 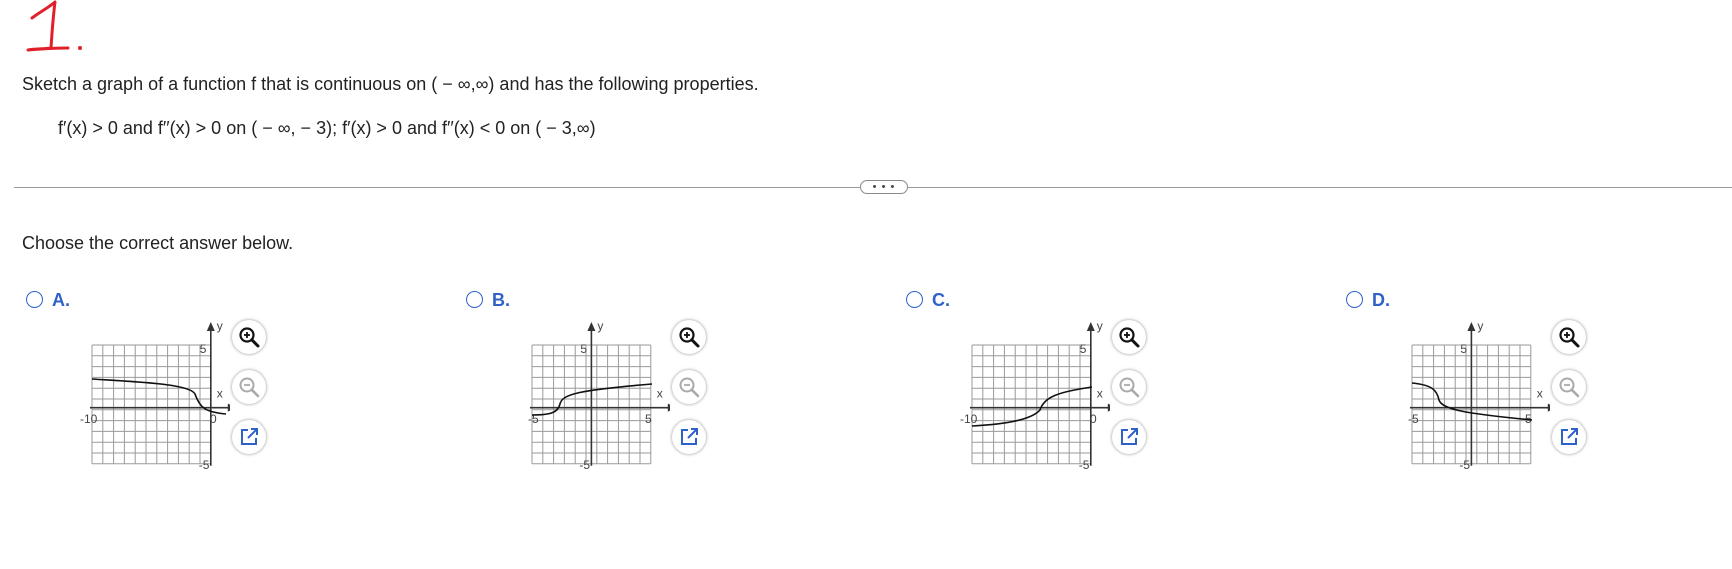 I want to click on zoom-out-button-b, so click(x=689, y=387).